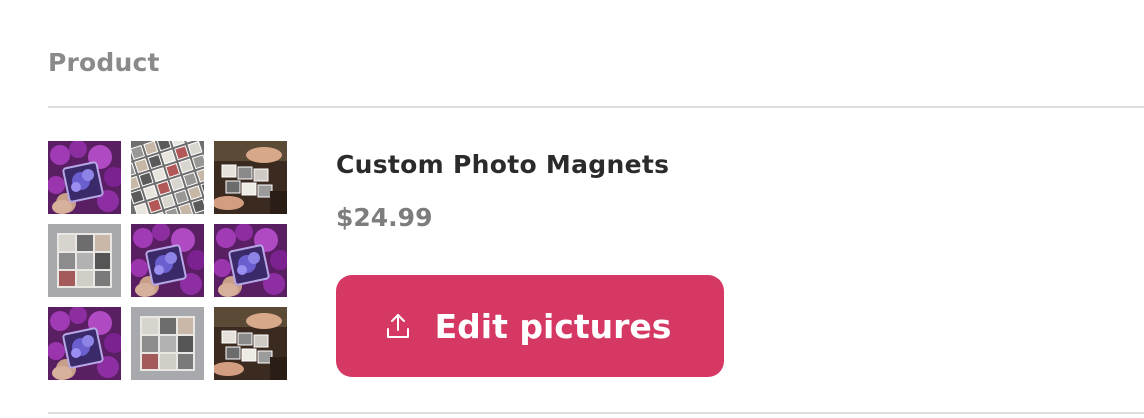  What do you see at coordinates (104, 62) in the screenshot?
I see `product-column-header: Product` at bounding box center [104, 62].